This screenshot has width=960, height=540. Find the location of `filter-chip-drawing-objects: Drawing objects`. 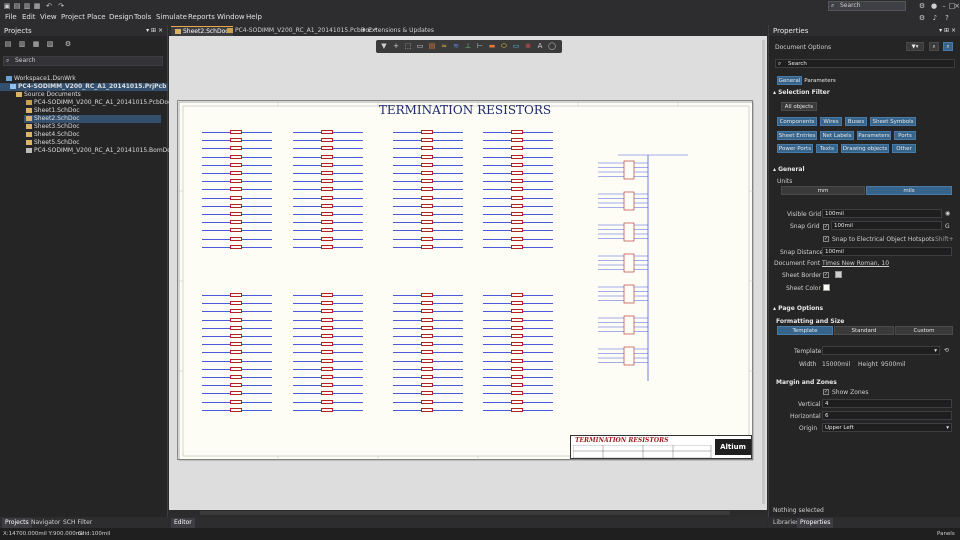

filter-chip-drawing-objects: Drawing objects is located at coordinates (865, 148).